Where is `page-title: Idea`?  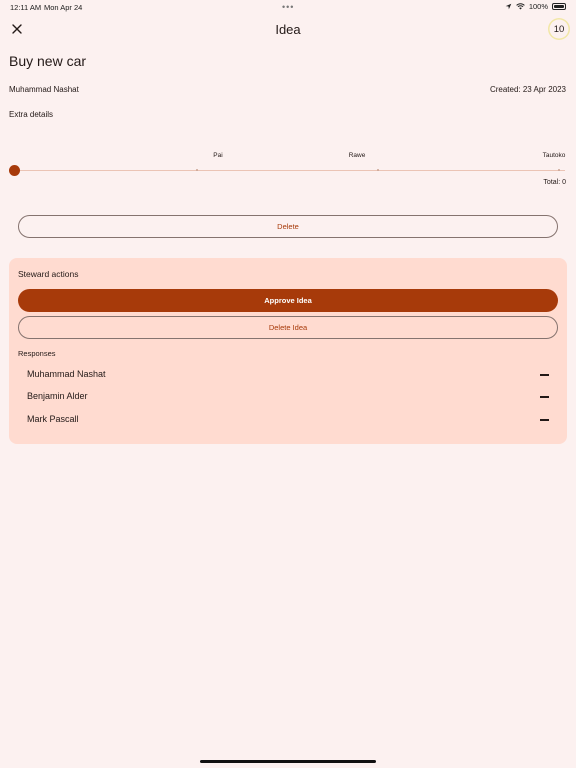 page-title: Idea is located at coordinates (288, 29).